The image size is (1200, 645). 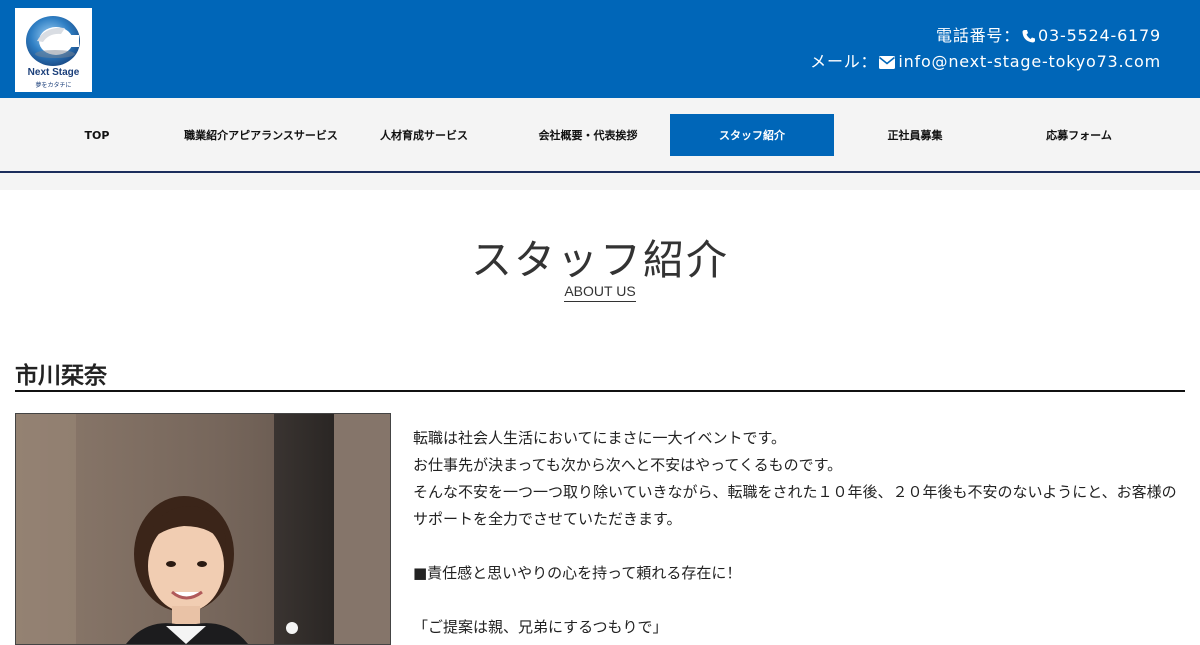 I want to click on phone-icon, so click(x=1029, y=38).